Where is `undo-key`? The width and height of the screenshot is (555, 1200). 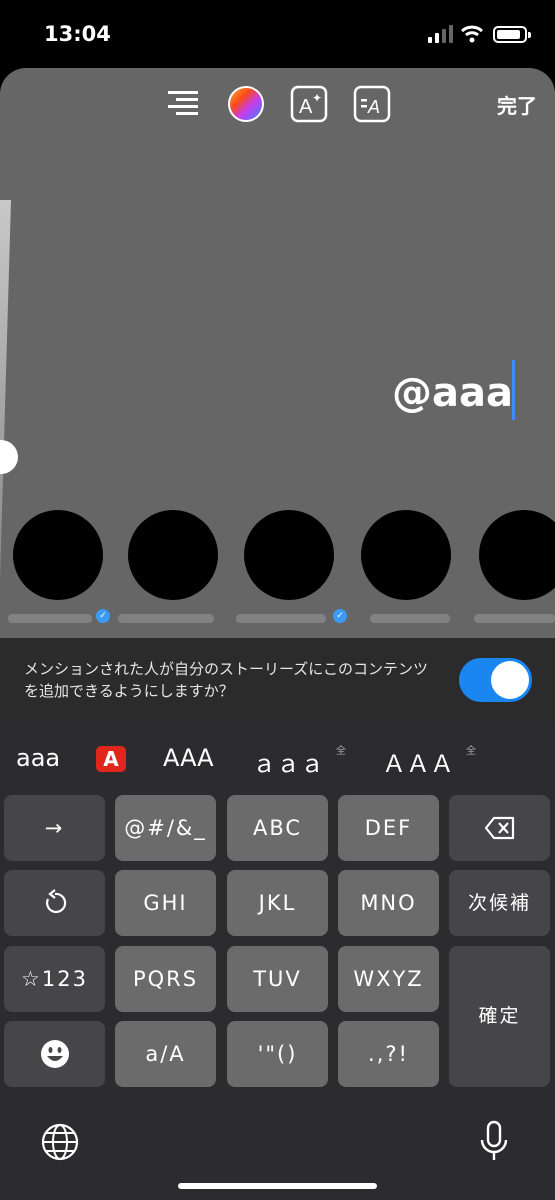 undo-key is located at coordinates (54, 903).